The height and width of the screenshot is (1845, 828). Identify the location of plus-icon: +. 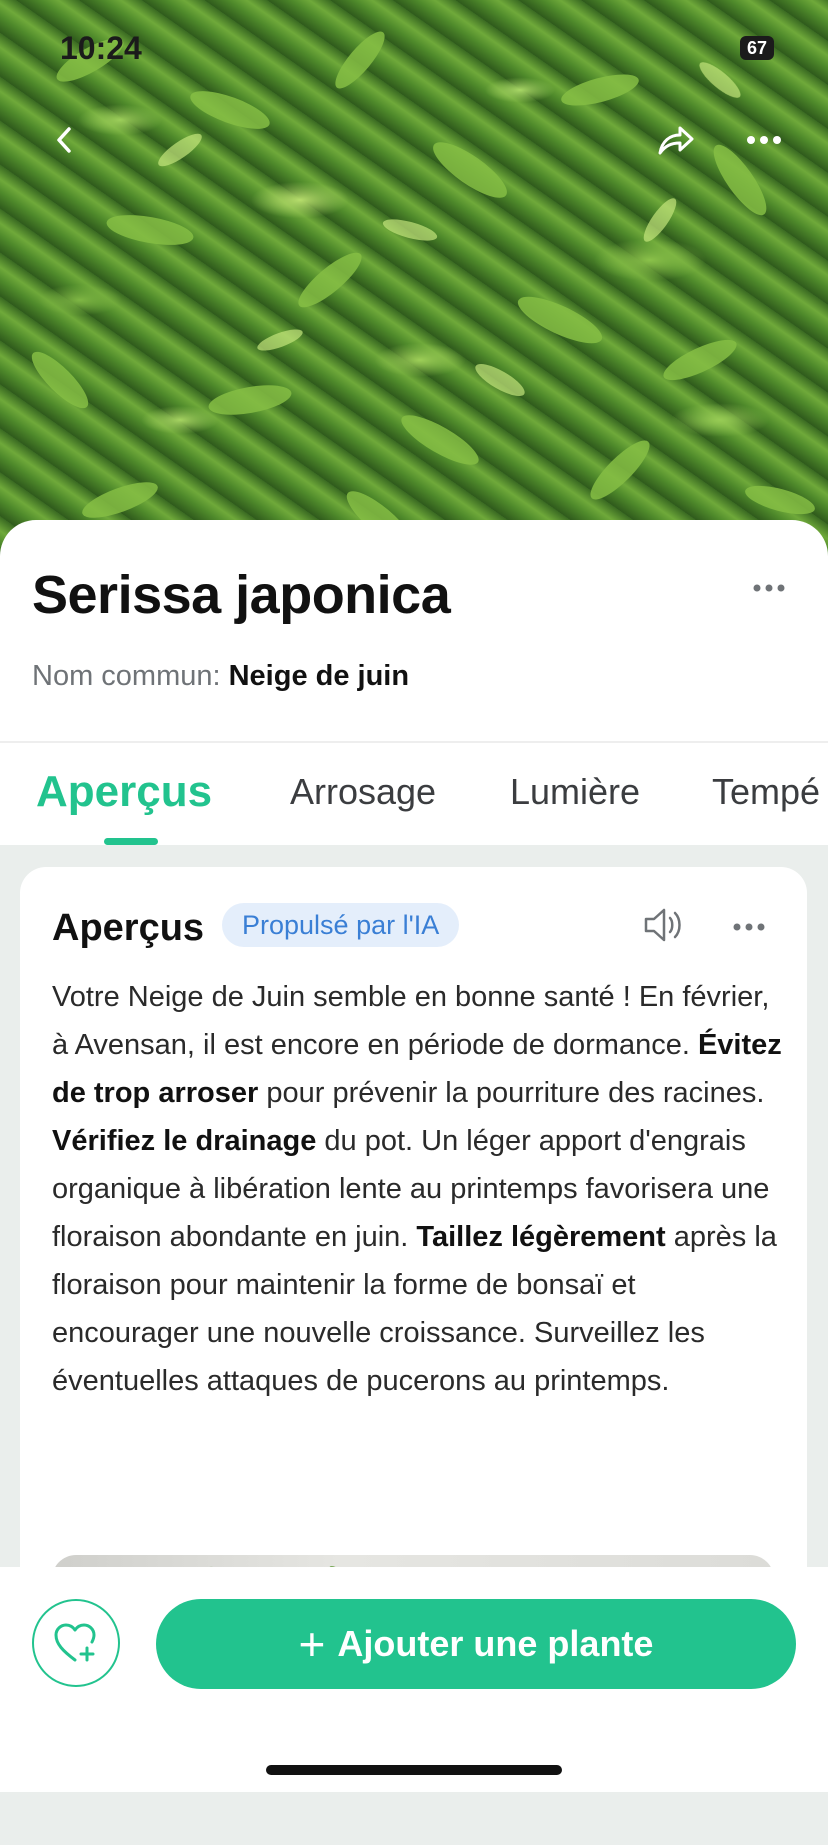
(312, 1644).